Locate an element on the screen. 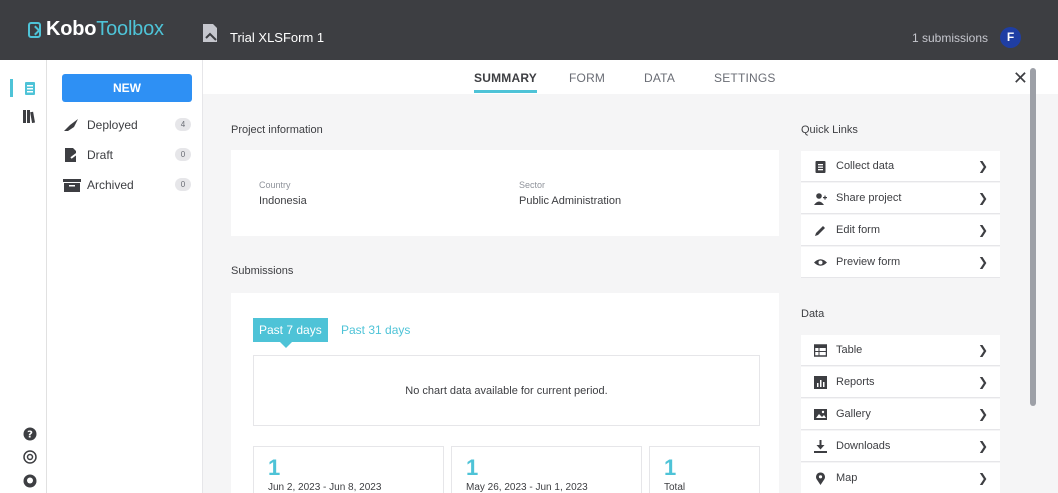  tab-bar: SUMMARY FORM DATA SETTINGS ✕ is located at coordinates (630, 77).